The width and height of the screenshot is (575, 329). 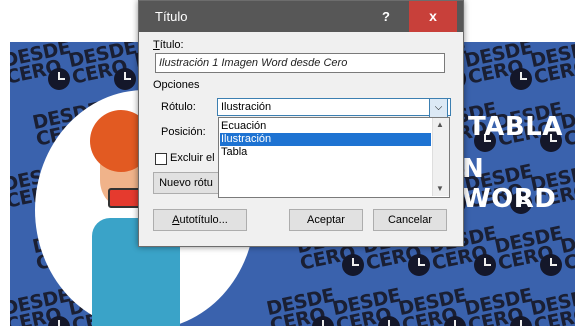 What do you see at coordinates (509, 184) in the screenshot?
I see `headline-2: N WORD` at bounding box center [509, 184].